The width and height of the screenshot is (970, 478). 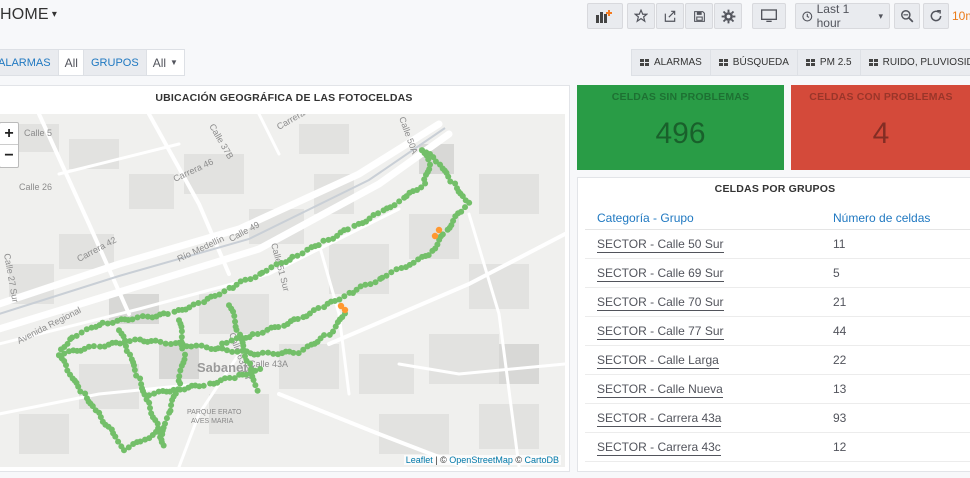 What do you see at coordinates (660, 245) in the screenshot?
I see `group-link: SECTOR - Calle 50 Sur` at bounding box center [660, 245].